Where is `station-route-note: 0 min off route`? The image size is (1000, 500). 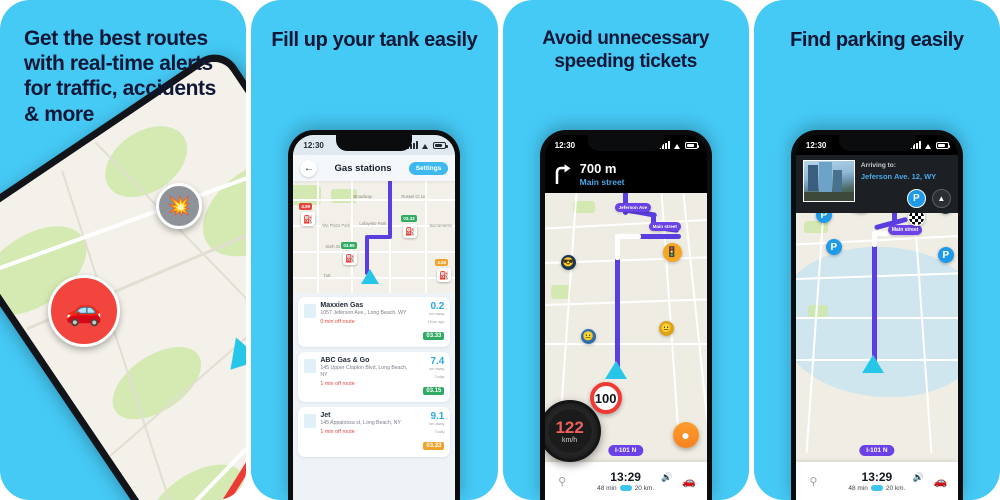 station-route-note: 0 min off route is located at coordinates (337, 322).